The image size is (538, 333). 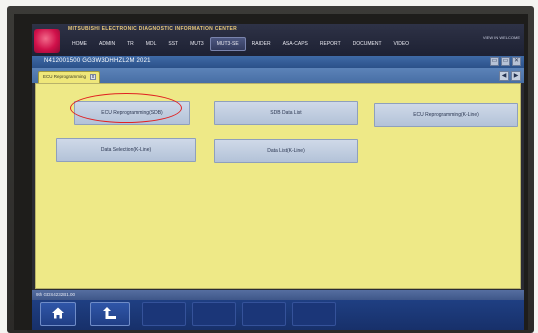 I want to click on status-text: 9th GDS4232B1.00, so click(x=56, y=294).